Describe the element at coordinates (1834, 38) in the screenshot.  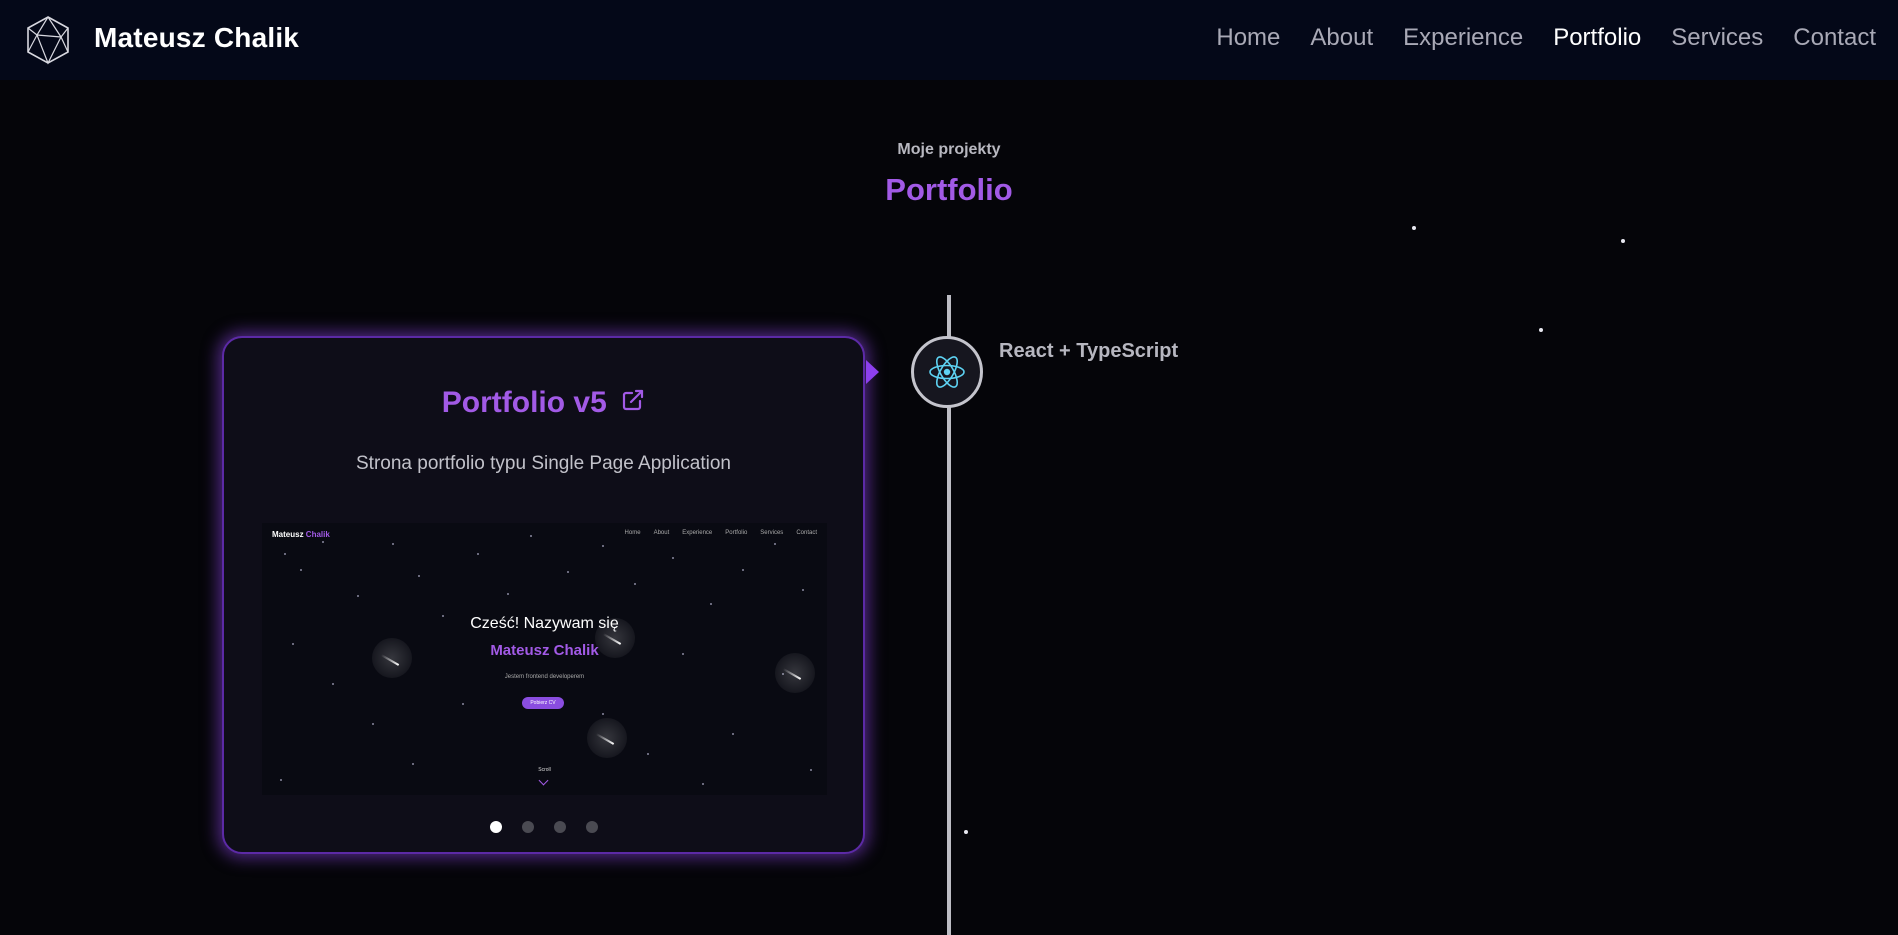
I see `nav-contact: Contact` at that location.